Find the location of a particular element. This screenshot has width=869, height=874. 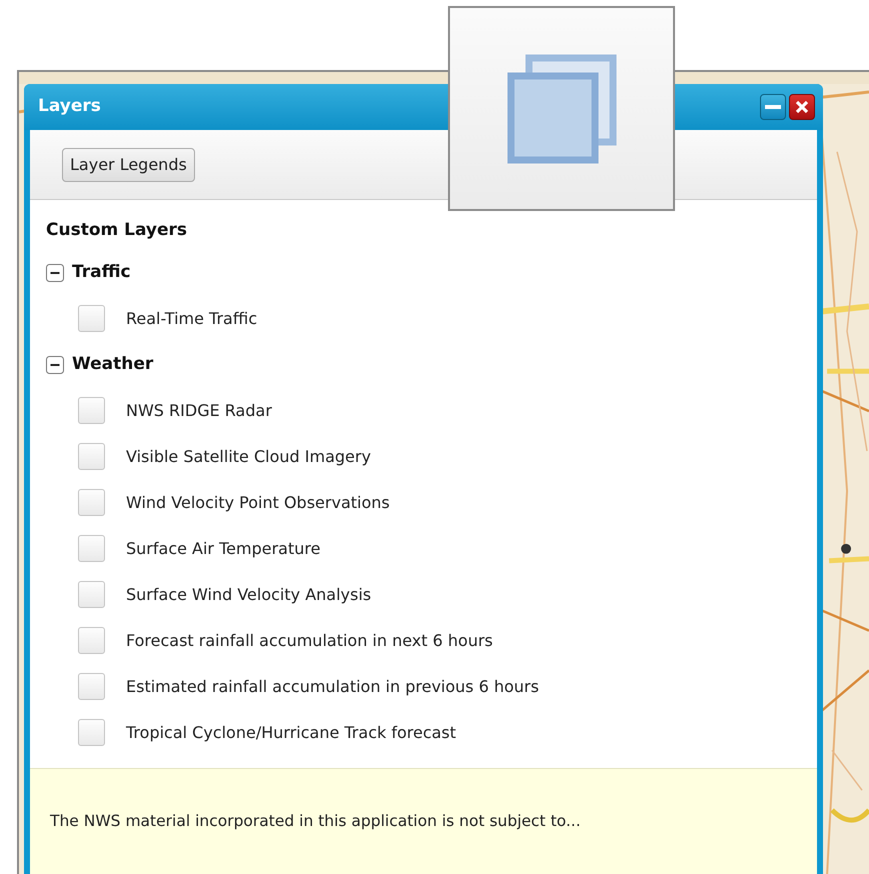

minimize-icon is located at coordinates (773, 107).